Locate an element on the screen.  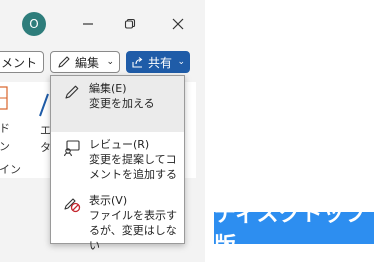
menu-item-description: 変更を提案してコメントを追加する is located at coordinates (133, 167).